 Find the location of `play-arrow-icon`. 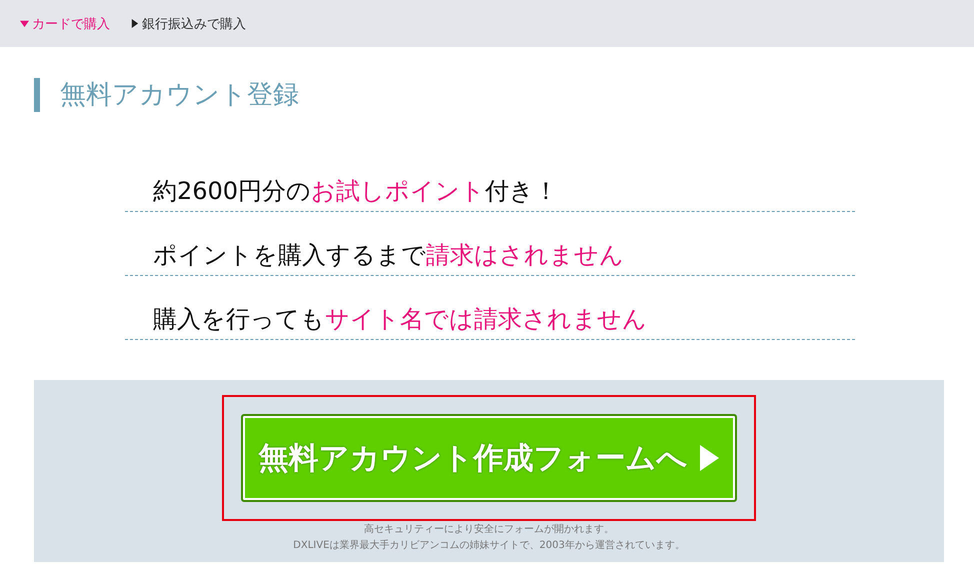

play-arrow-icon is located at coordinates (709, 458).